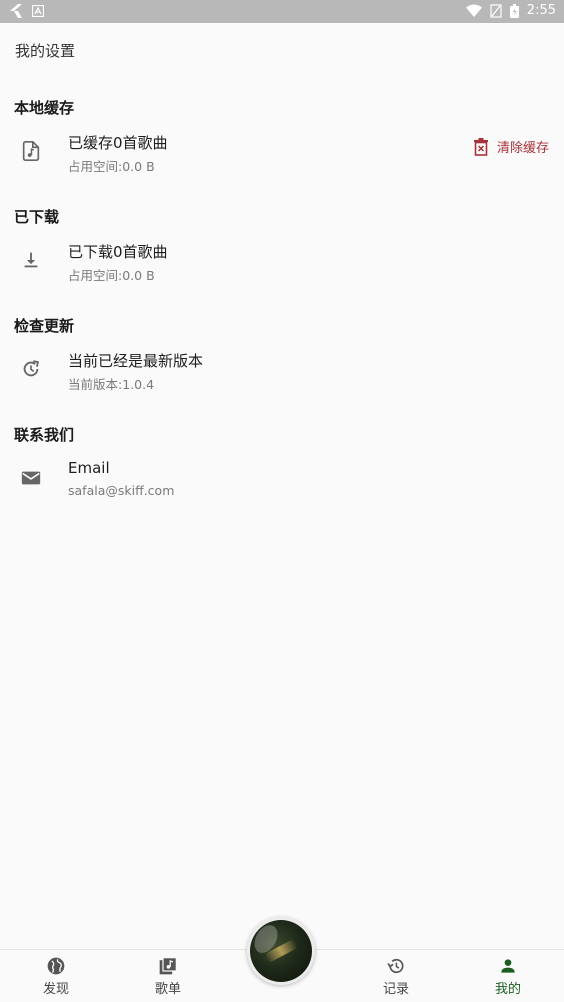 The width and height of the screenshot is (564, 1002). Describe the element at coordinates (111, 166) in the screenshot. I see `cache-size: 占用空间:0.0 B` at that location.